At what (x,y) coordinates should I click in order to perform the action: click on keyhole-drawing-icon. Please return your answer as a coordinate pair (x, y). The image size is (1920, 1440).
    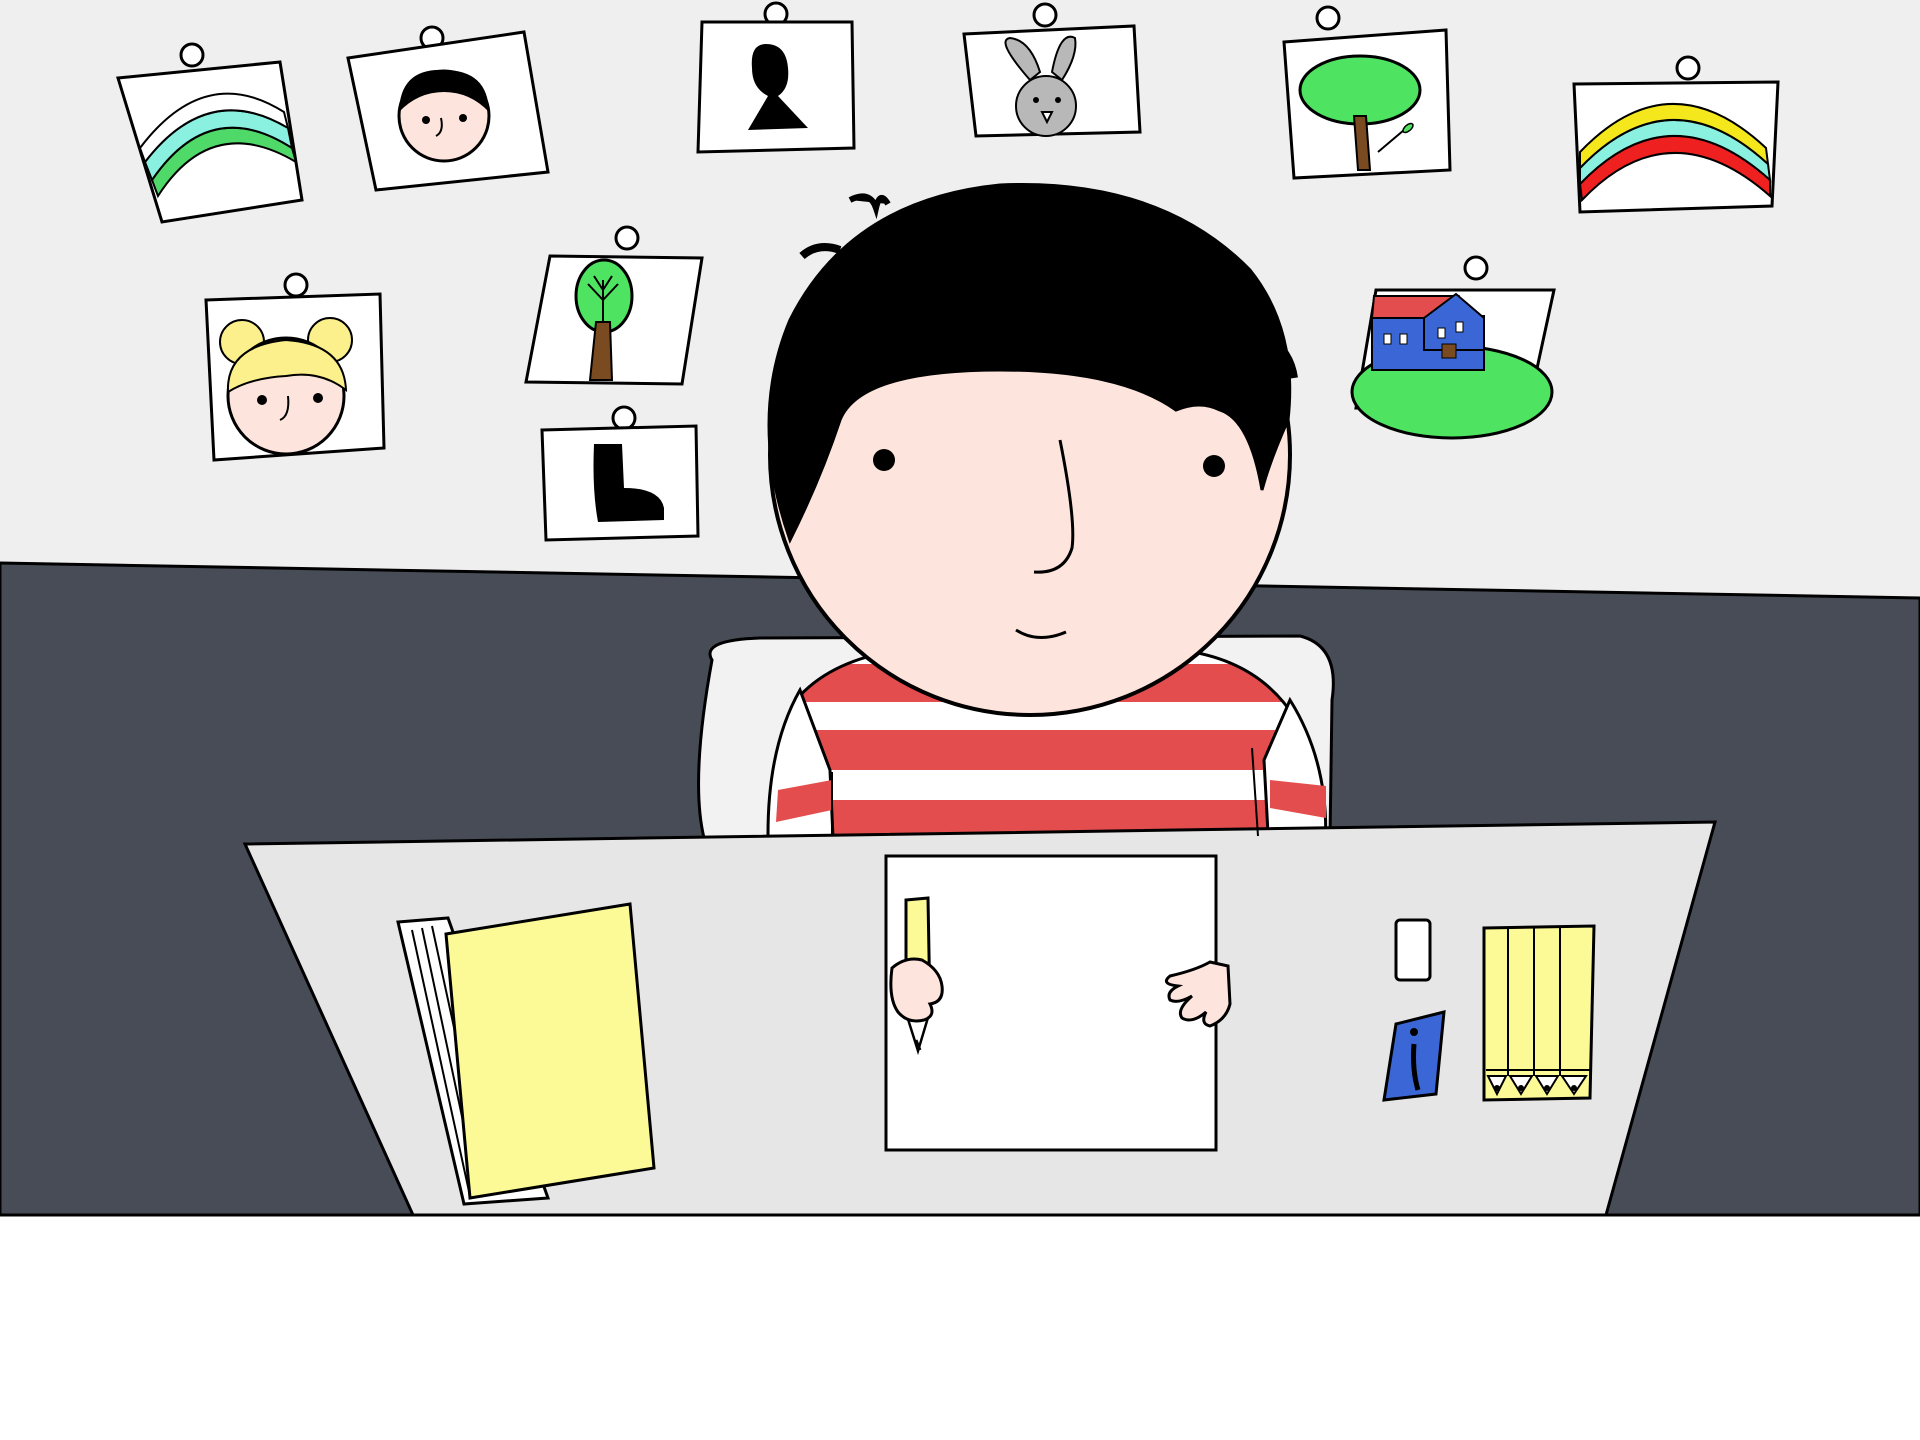
    Looking at the image, I should click on (776, 77).